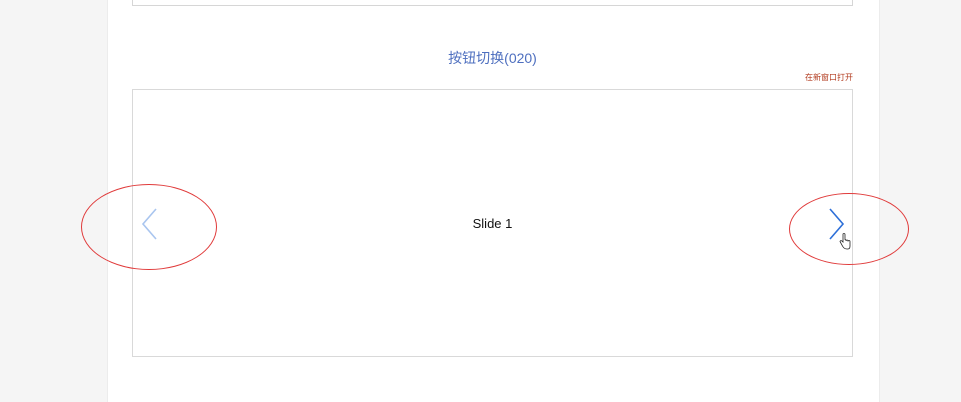 The height and width of the screenshot is (402, 961). I want to click on chevron-left-icon, so click(149, 224).